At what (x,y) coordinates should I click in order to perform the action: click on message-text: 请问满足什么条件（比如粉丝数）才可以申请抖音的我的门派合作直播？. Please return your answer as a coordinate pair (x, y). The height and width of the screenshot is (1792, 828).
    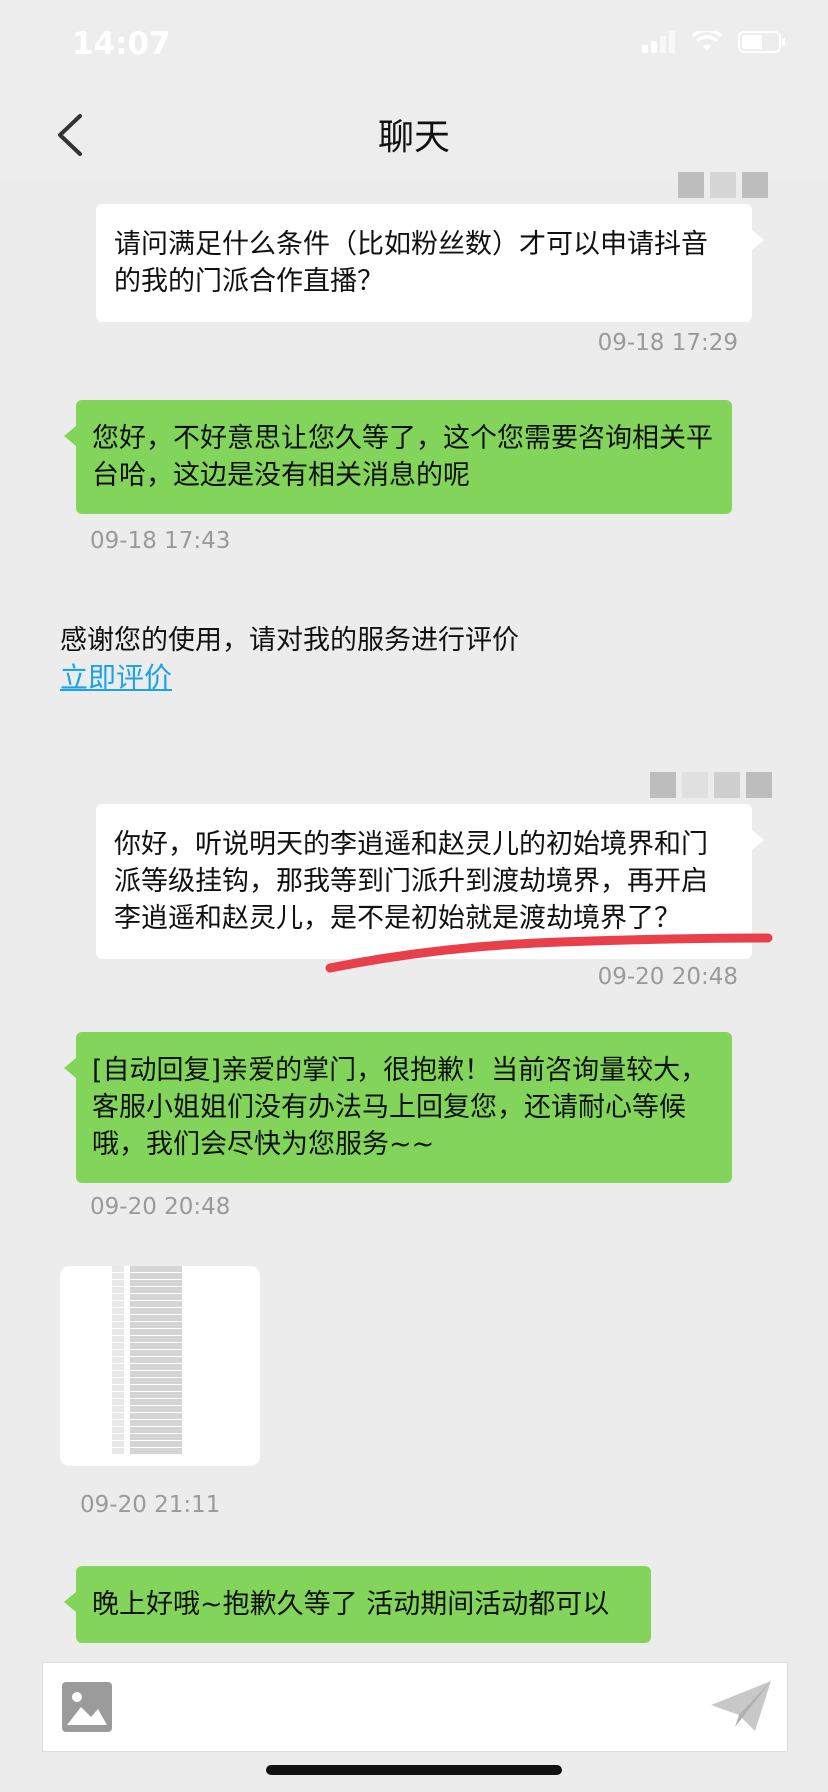
    Looking at the image, I should click on (411, 263).